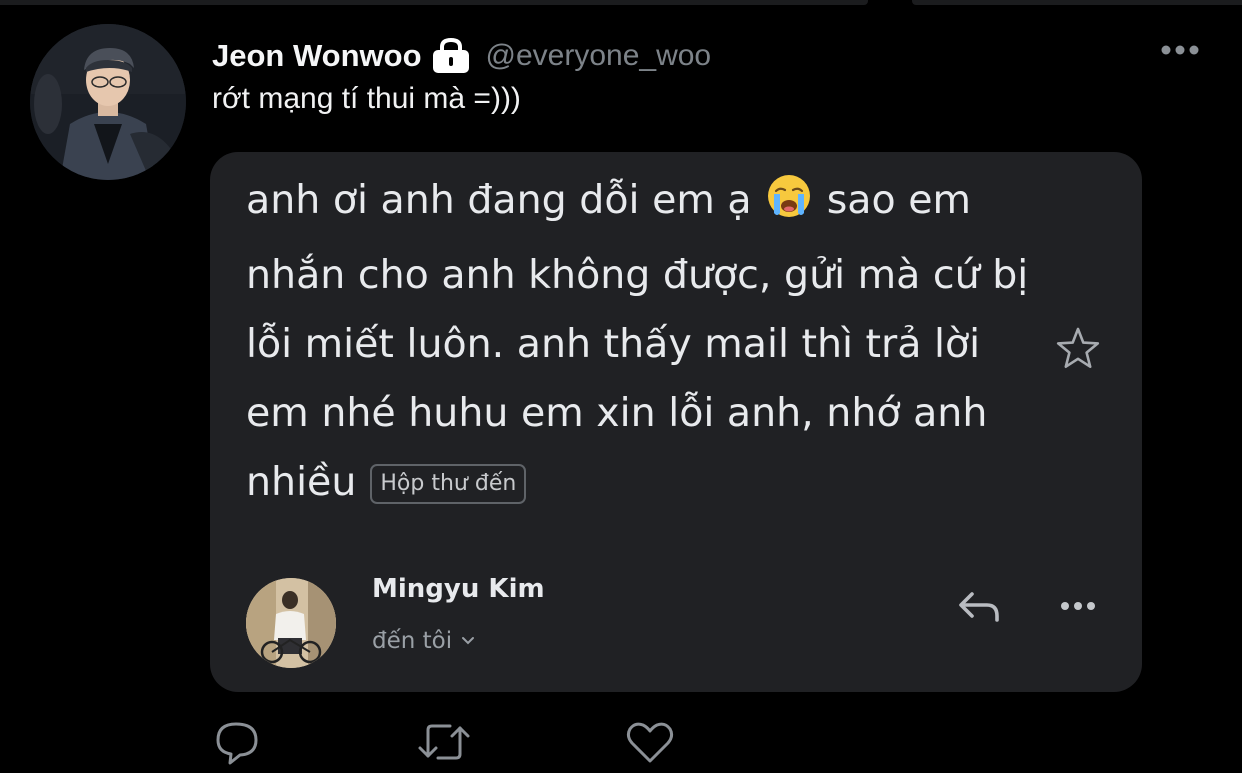 The height and width of the screenshot is (773, 1242). Describe the element at coordinates (451, 56) in the screenshot. I see `lock-icon` at that location.